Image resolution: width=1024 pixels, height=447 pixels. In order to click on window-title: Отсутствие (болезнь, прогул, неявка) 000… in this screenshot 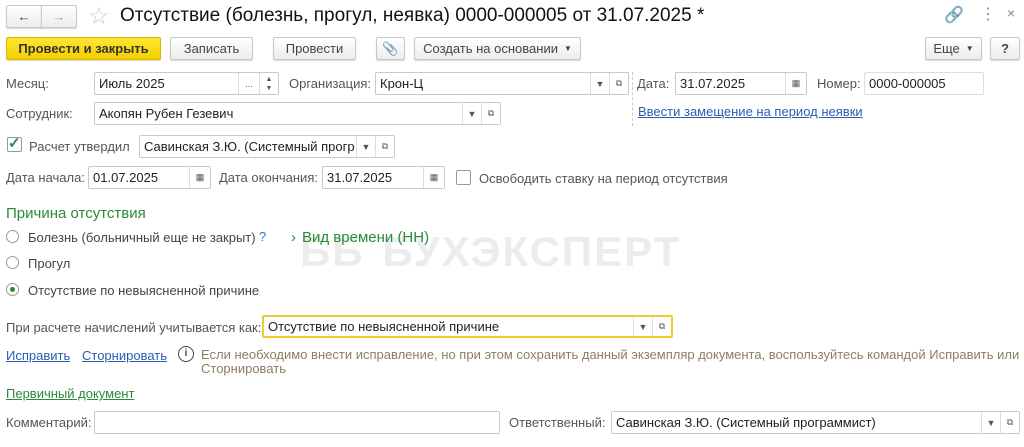, I will do `click(412, 15)`.